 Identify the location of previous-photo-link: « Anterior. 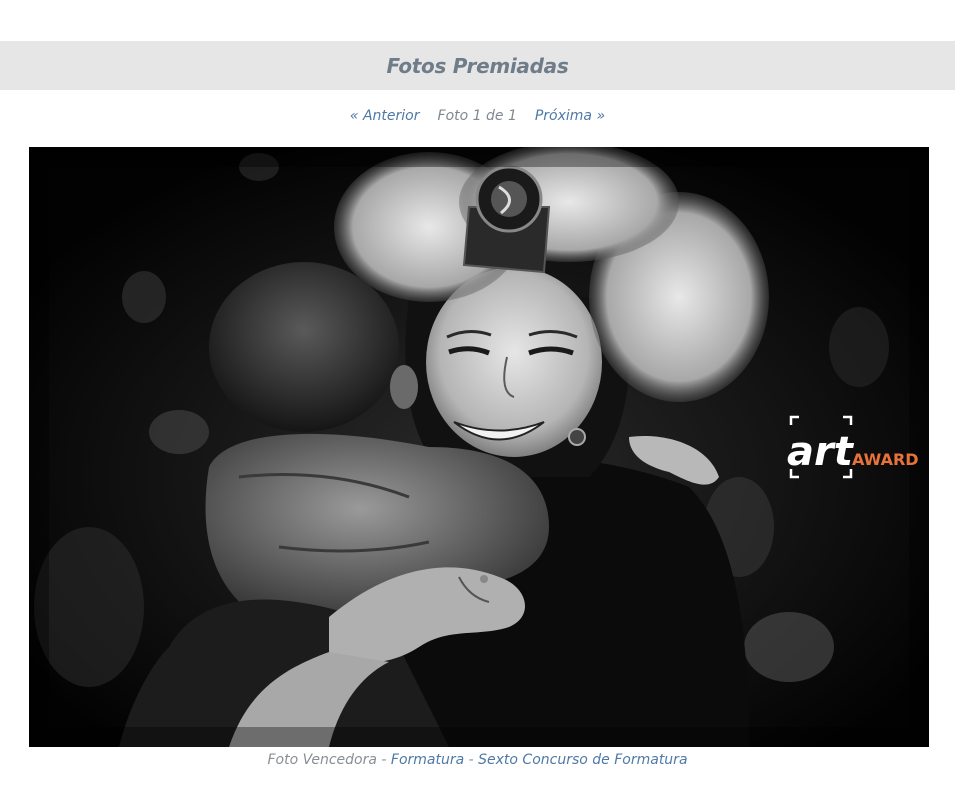
(385, 116).